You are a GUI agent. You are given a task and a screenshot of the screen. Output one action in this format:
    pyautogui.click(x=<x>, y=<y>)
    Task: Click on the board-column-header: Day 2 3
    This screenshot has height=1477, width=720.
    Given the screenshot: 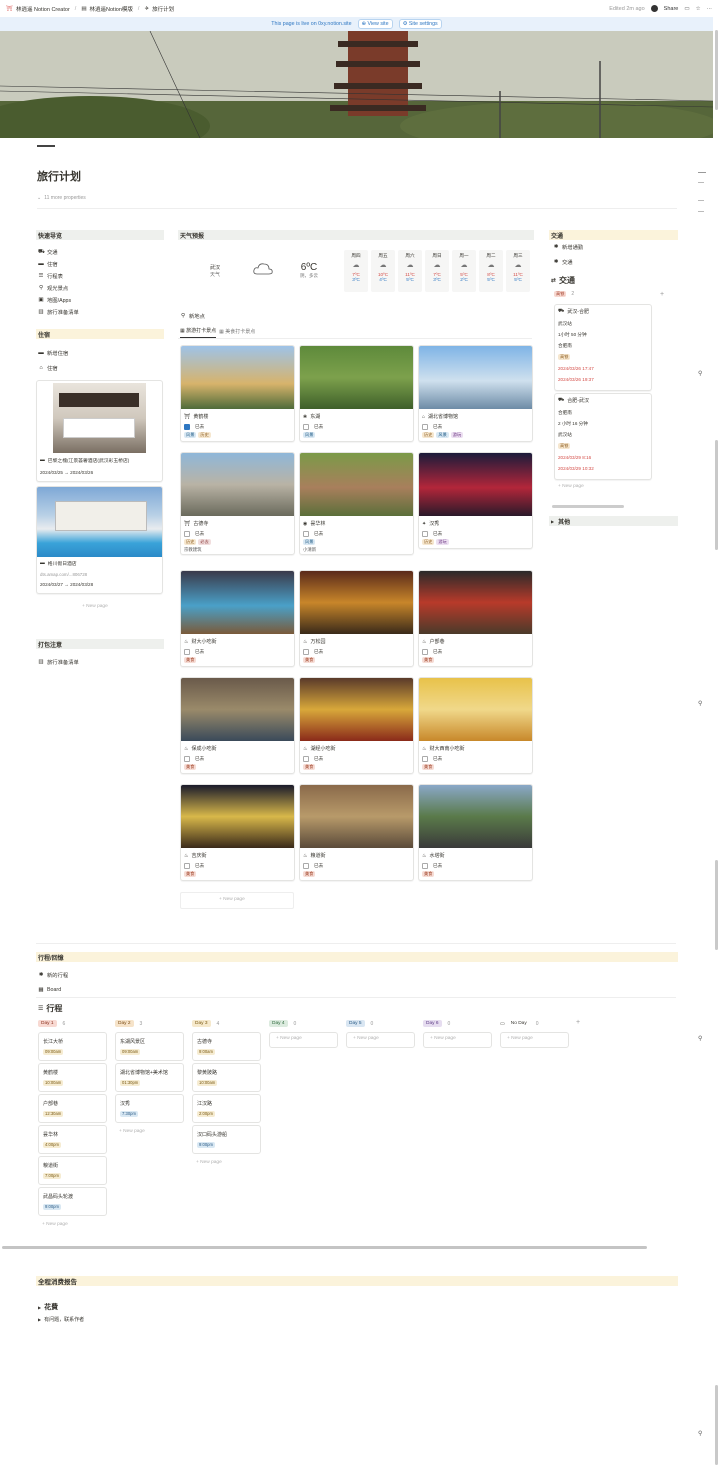 What is the action you would take?
    pyautogui.click(x=128, y=1023)
    